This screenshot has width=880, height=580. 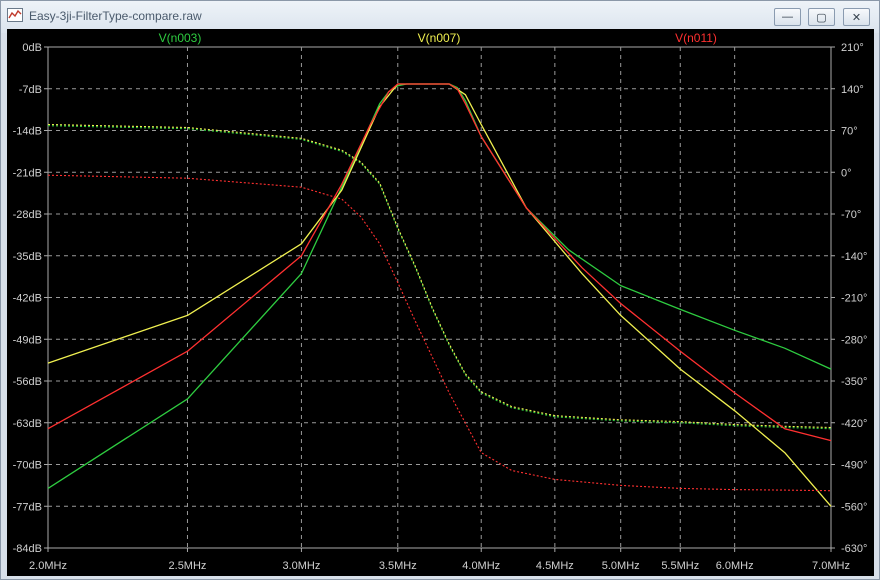 What do you see at coordinates (27, 466) in the screenshot?
I see `y-tick-label: -70dB` at bounding box center [27, 466].